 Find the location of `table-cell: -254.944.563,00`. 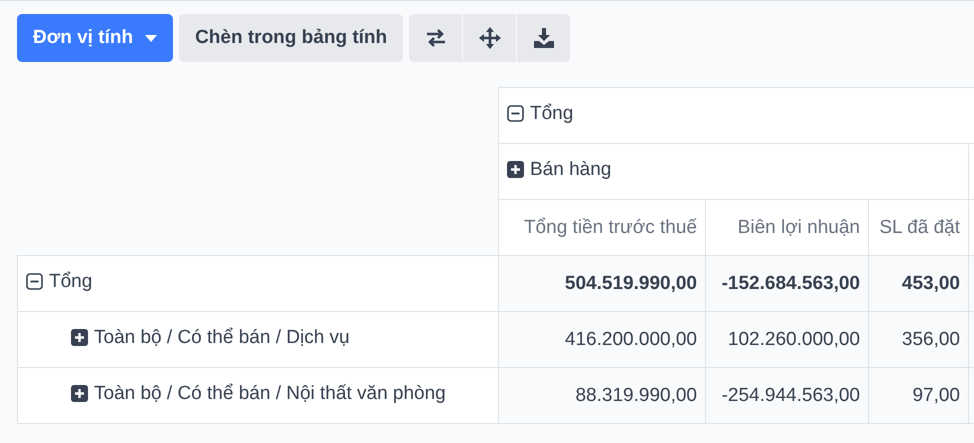

table-cell: -254.944.563,00 is located at coordinates (787, 396).